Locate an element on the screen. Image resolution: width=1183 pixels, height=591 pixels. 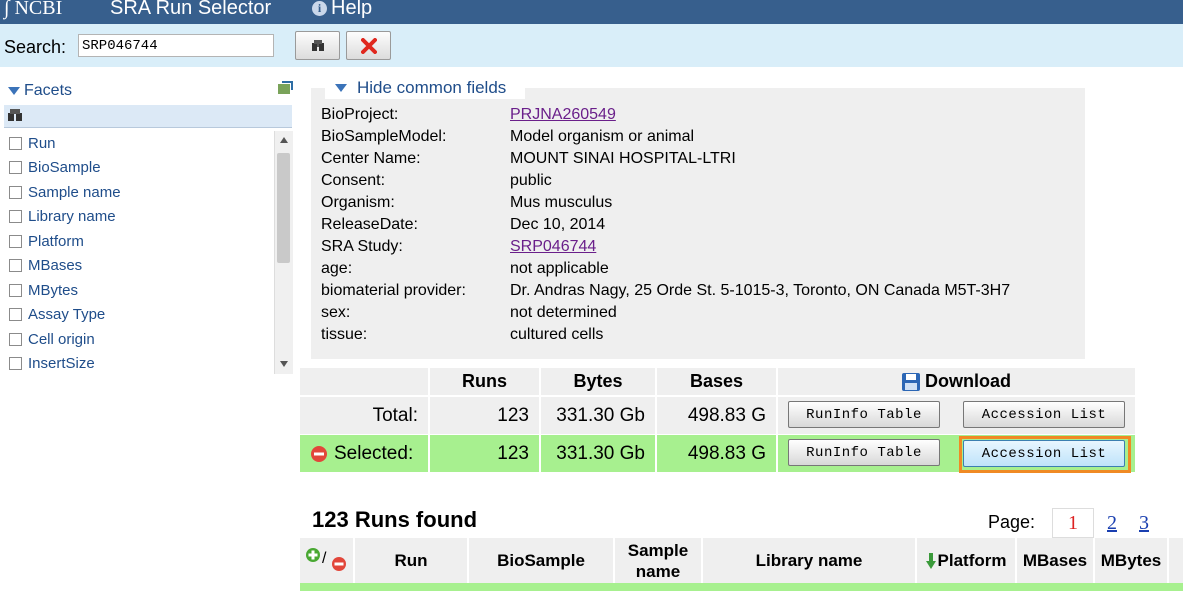
facets-filter-bar is located at coordinates (148, 116).